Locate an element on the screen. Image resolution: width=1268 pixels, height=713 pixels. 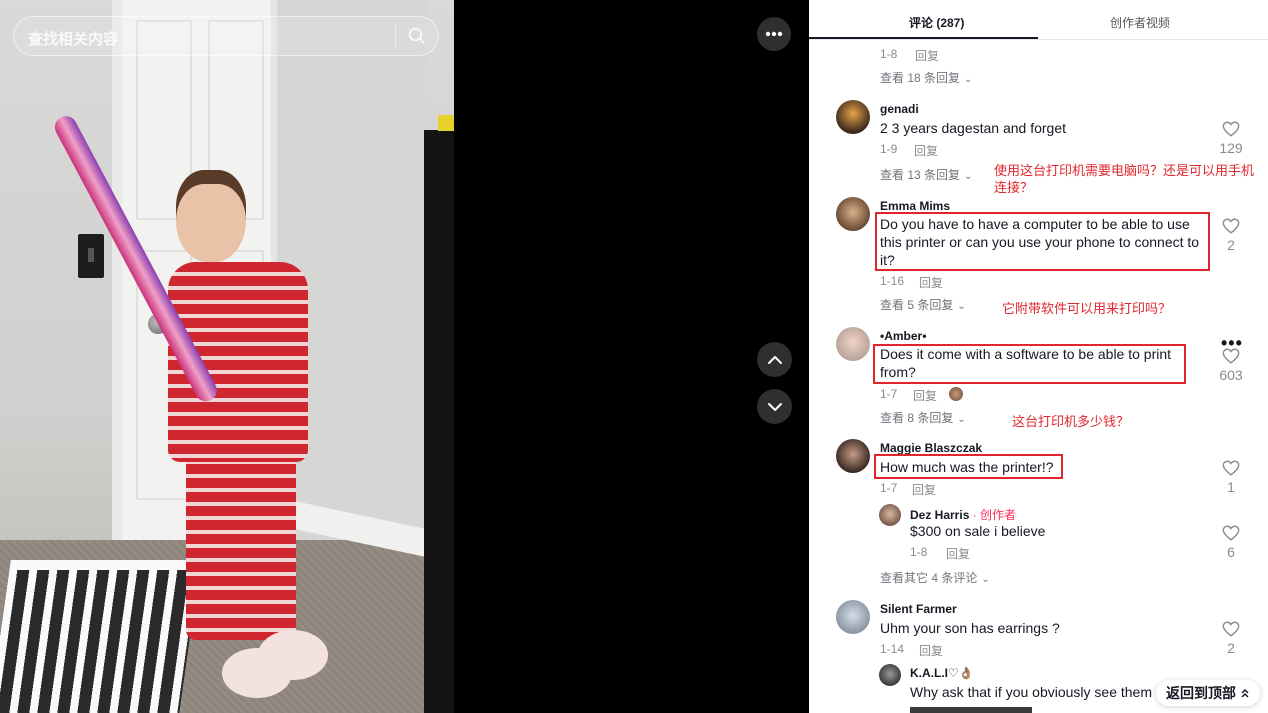
comment-username: genadi is located at coordinates (899, 109).